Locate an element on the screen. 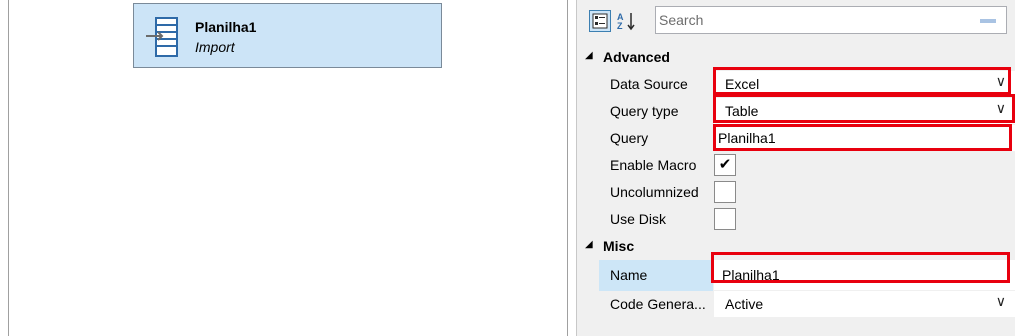  enable-macro-cell: ✔ is located at coordinates (864, 165).